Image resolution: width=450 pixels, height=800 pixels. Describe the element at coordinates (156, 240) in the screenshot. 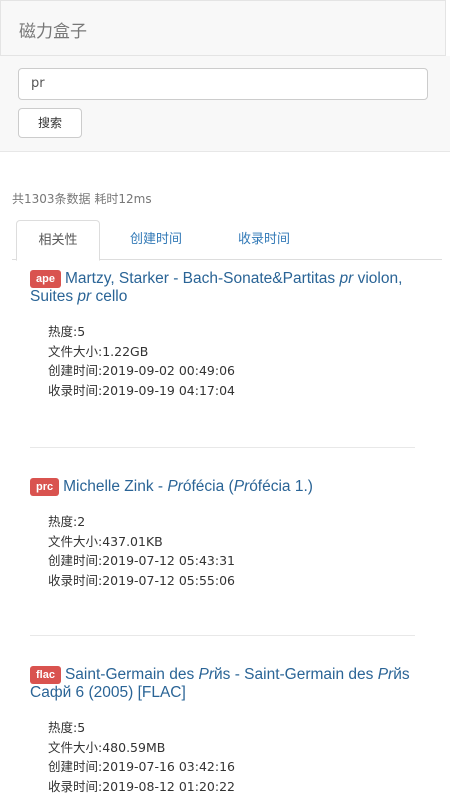

I see `tab-created-time: 创建时间` at that location.